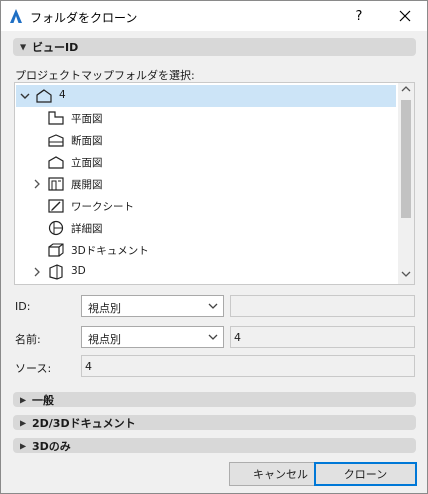 This screenshot has height=494, width=428. I want to click on elevation-icon, so click(56, 162).